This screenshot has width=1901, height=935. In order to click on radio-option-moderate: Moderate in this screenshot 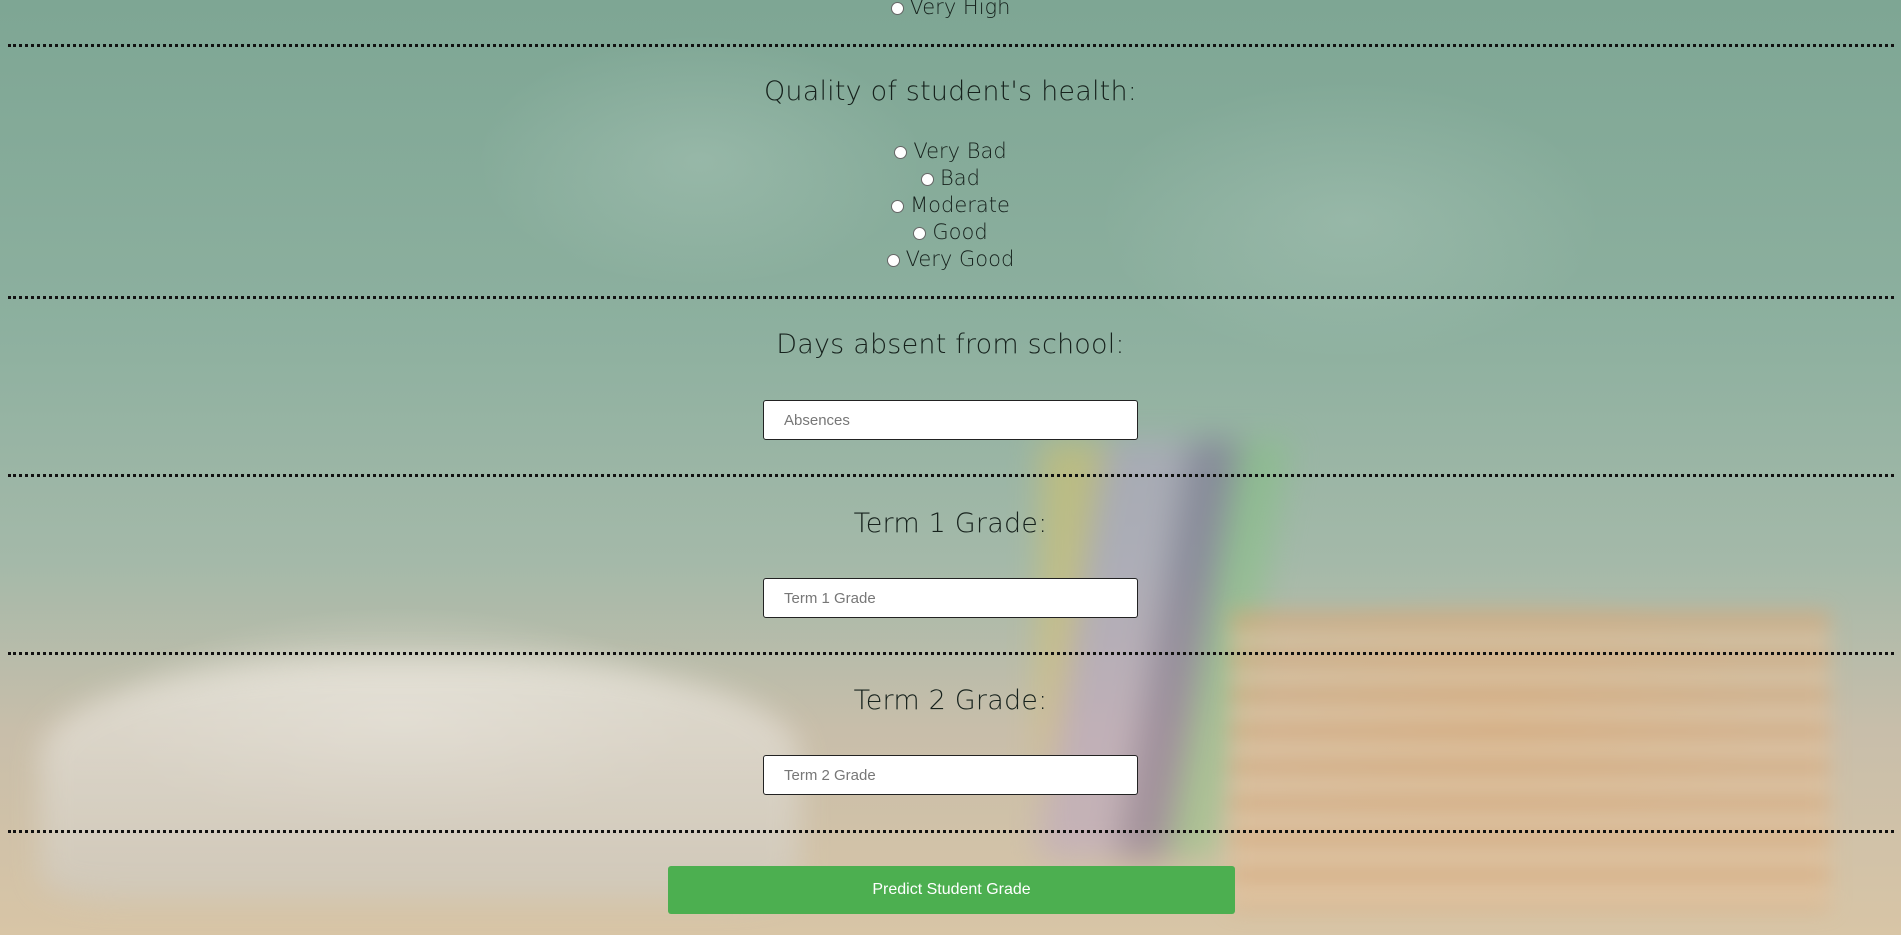, I will do `click(950, 205)`.